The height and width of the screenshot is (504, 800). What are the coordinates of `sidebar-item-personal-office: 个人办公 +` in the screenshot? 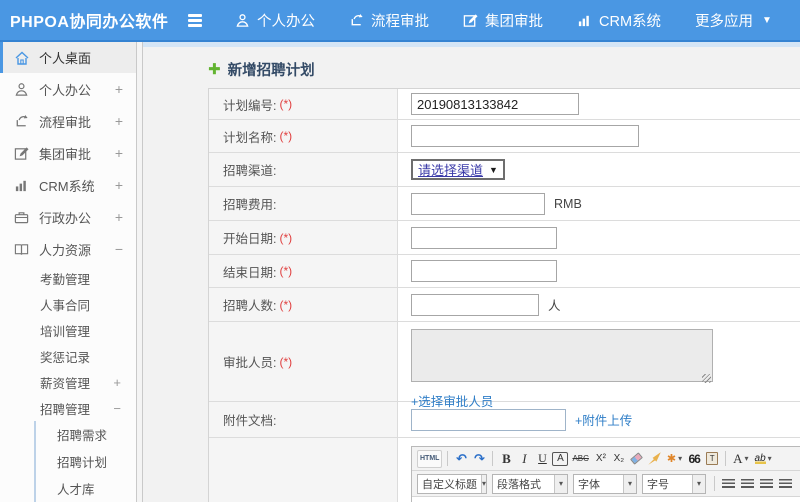 It's located at (68, 89).